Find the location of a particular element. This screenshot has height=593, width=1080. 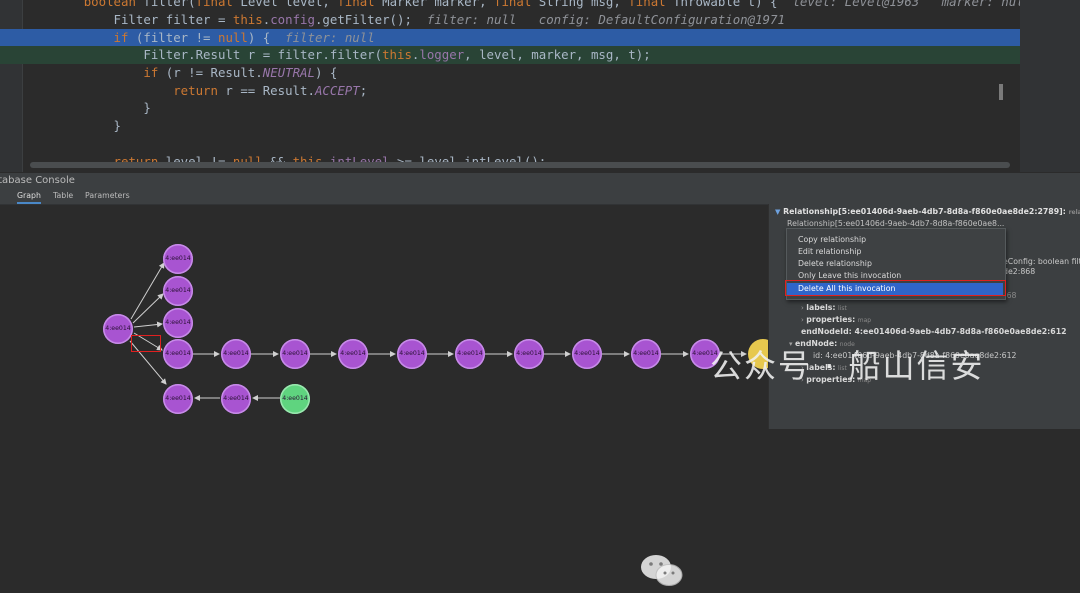

code-token: (r != Result. is located at coordinates (214, 72).